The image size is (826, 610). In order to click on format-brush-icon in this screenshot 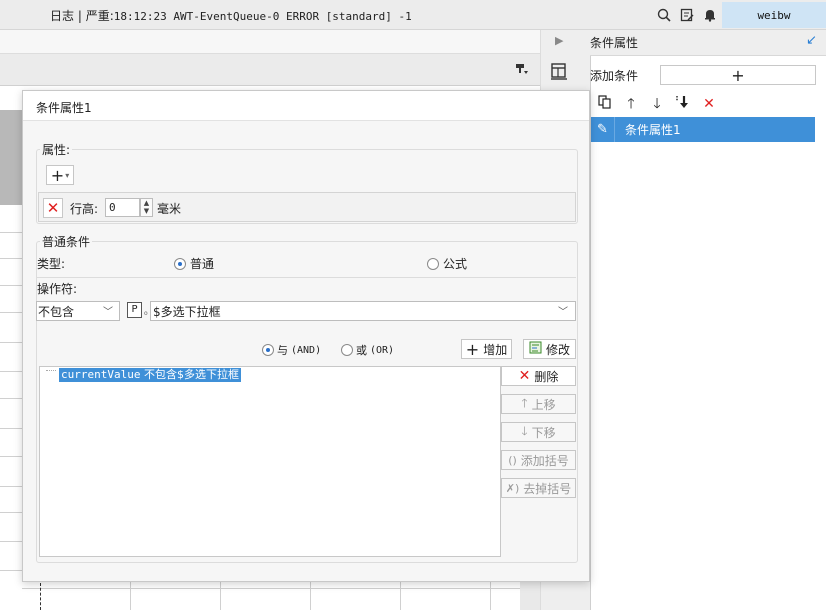, I will do `click(523, 70)`.